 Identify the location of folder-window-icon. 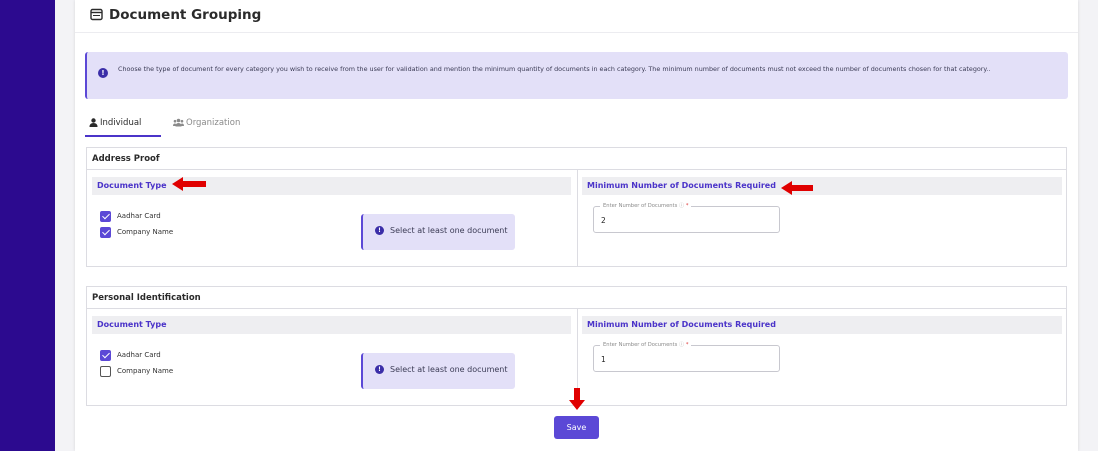
(96, 14).